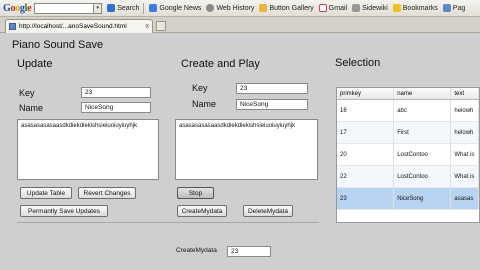 This screenshot has width=480, height=270. I want to click on stop-button: Stop, so click(195, 193).